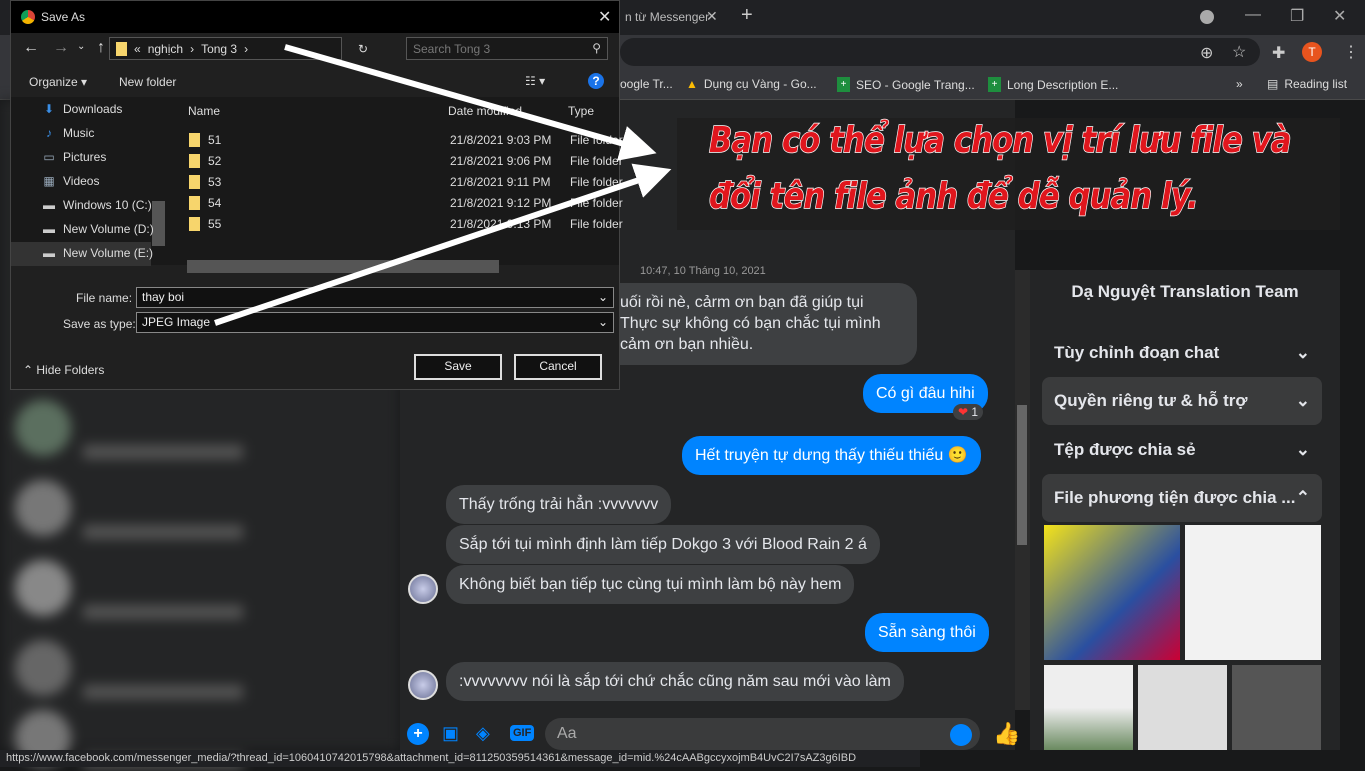 This screenshot has height=771, width=1365. I want to click on annotation-arrows, so click(443, 185).